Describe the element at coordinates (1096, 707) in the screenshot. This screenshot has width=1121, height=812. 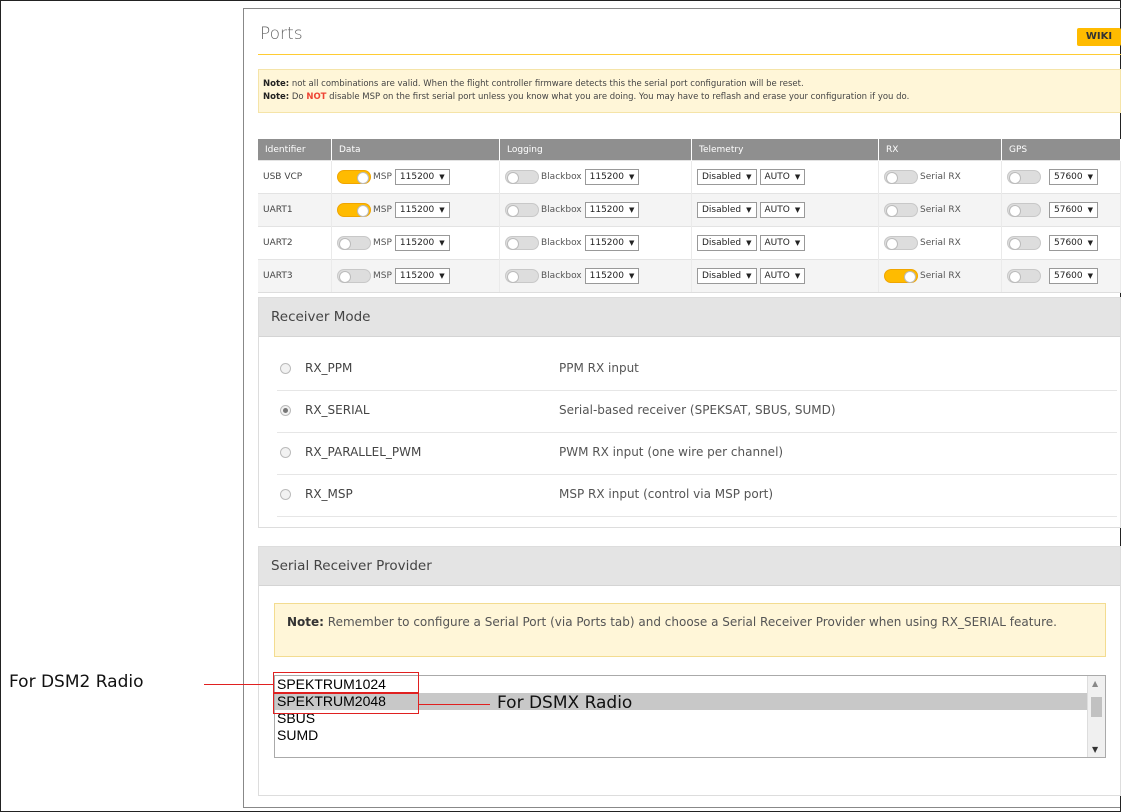
I see `scroll-thumb` at that location.